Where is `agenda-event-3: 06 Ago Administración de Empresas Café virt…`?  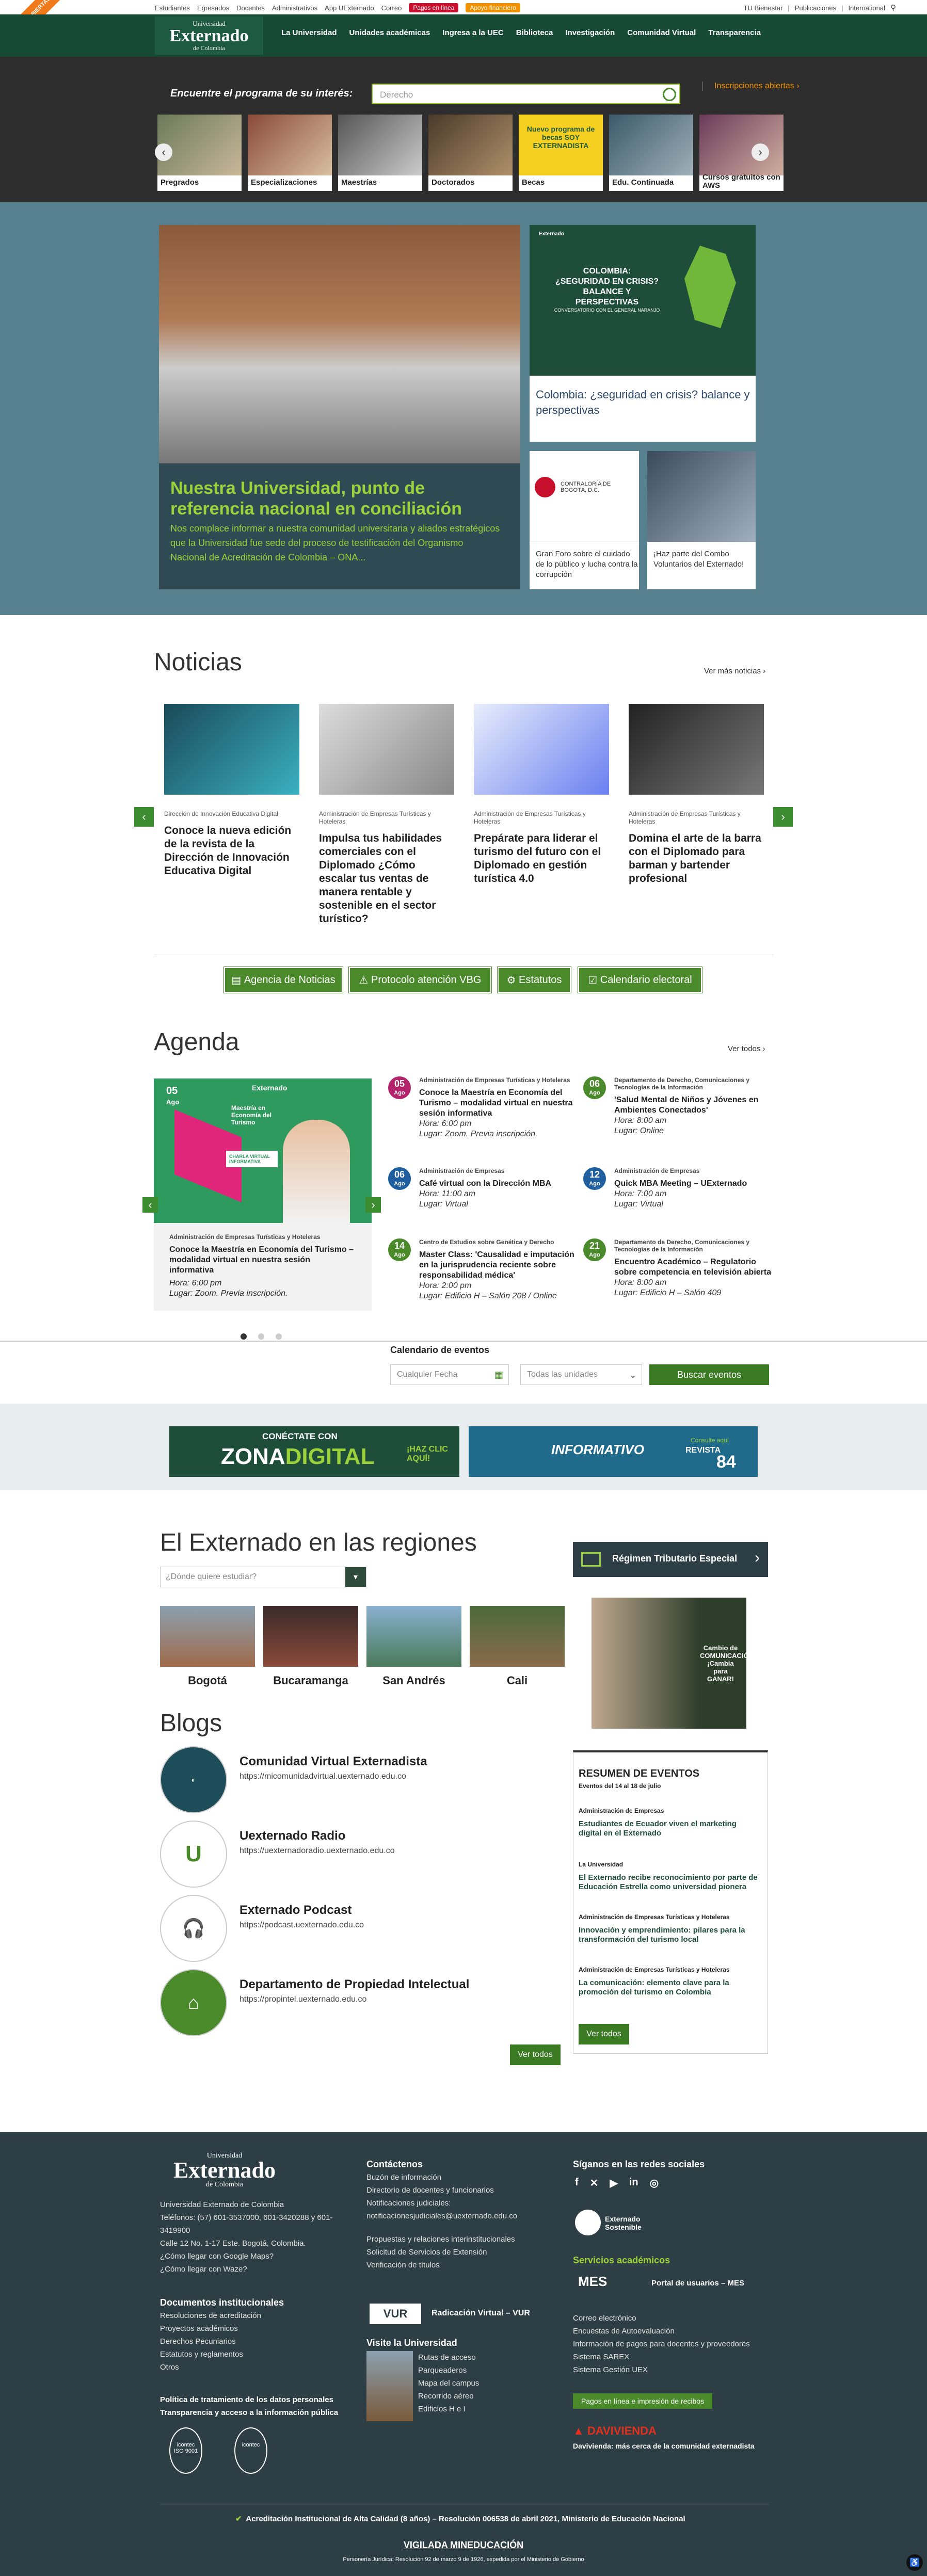 agenda-event-3: 06 Ago Administración de Empresas Café virt… is located at coordinates (483, 1188).